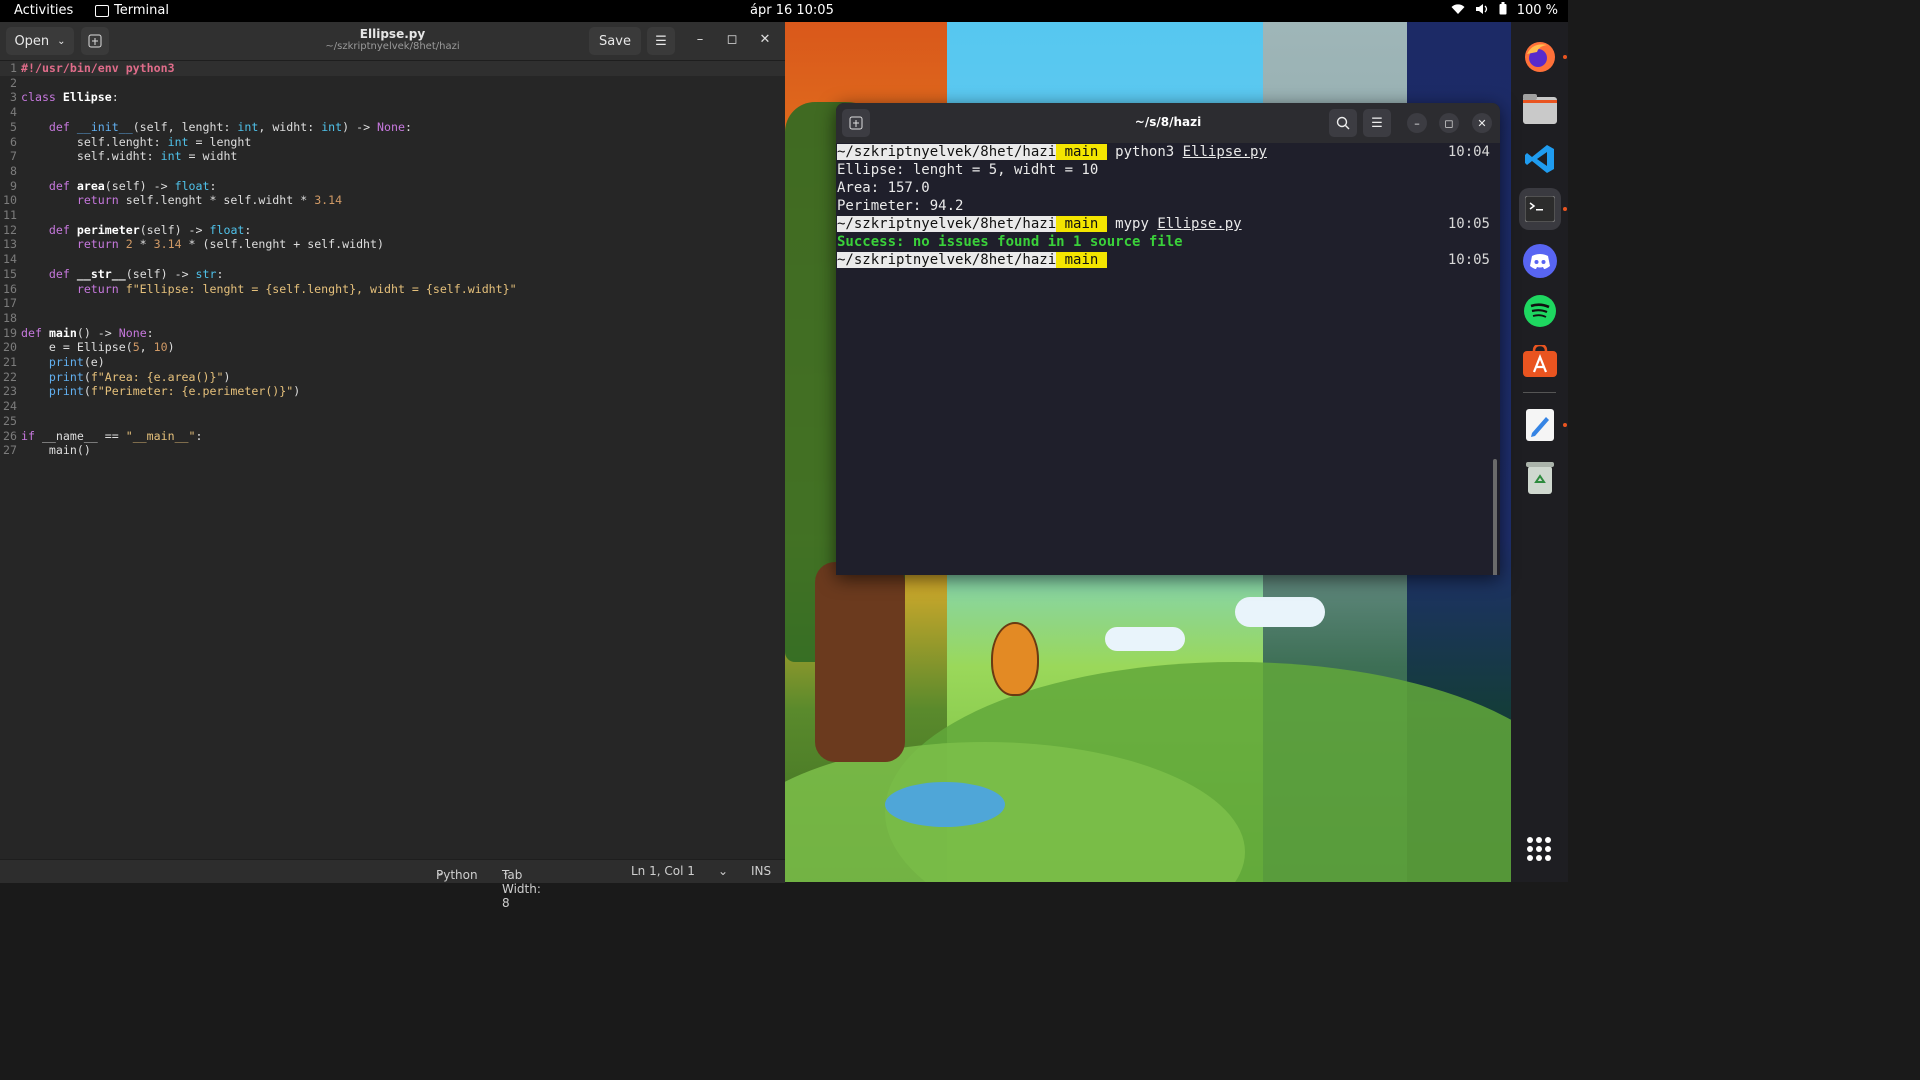 The width and height of the screenshot is (1920, 1080). I want to click on line-number: 19, so click(10, 332).